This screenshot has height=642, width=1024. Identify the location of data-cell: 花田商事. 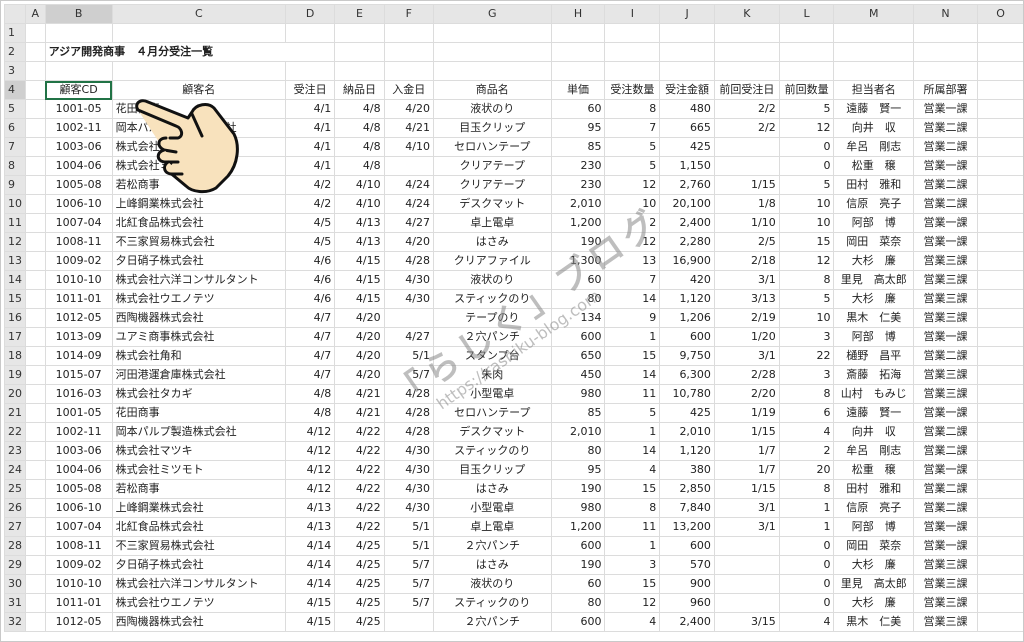
(198, 413).